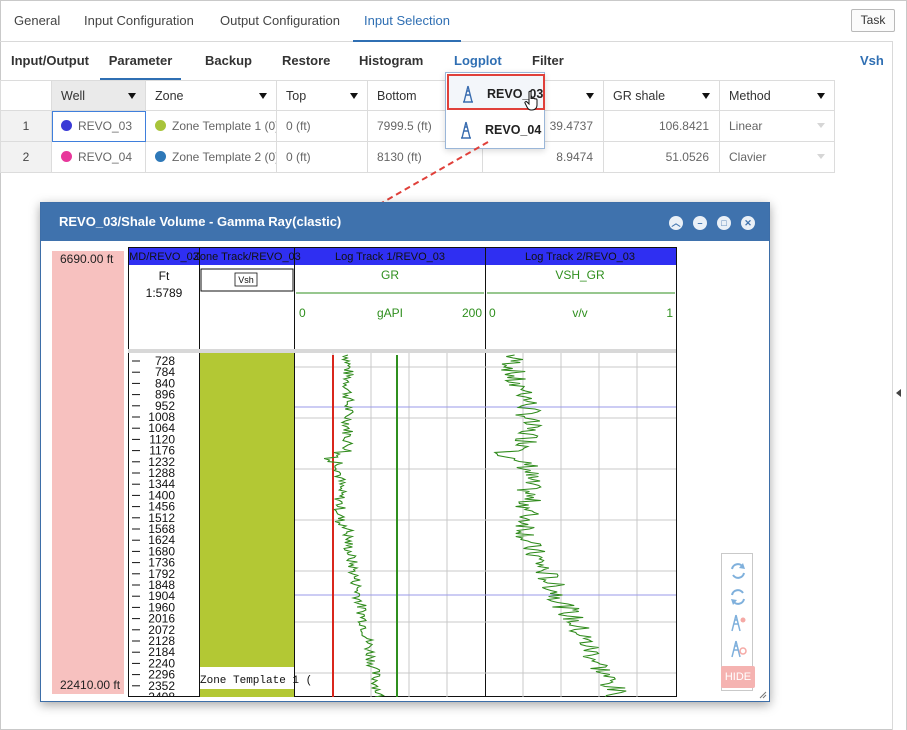 The height and width of the screenshot is (730, 907). Describe the element at coordinates (139, 21) in the screenshot. I see `tab-input-configuration: Input Configuration` at that location.